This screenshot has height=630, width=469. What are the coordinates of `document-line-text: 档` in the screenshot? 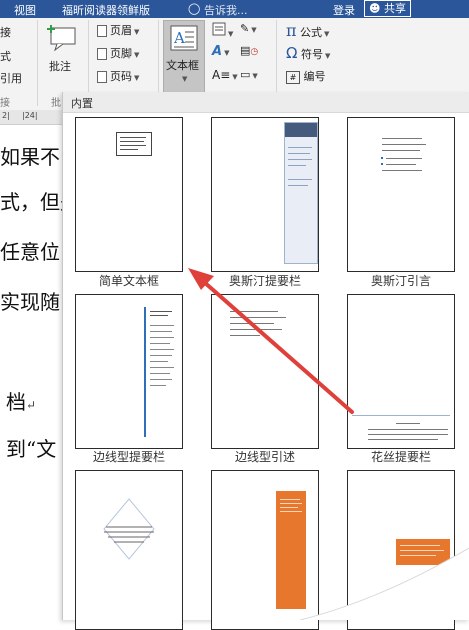 It's located at (16, 402).